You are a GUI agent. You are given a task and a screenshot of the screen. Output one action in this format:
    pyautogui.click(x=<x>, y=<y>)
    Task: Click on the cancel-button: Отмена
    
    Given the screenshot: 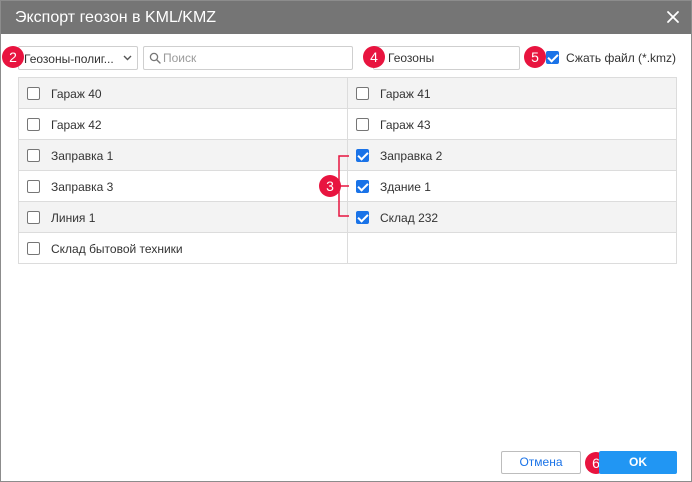 What is the action you would take?
    pyautogui.click(x=541, y=462)
    